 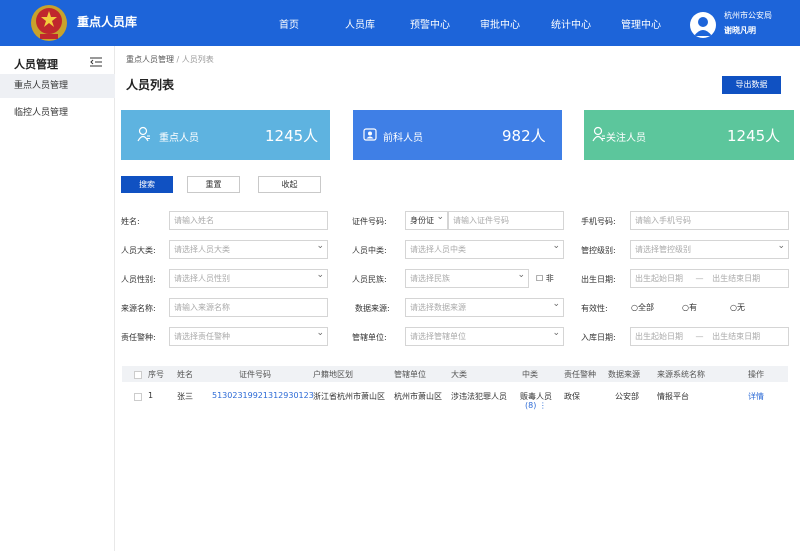 I want to click on row-checkbox, so click(x=138, y=397).